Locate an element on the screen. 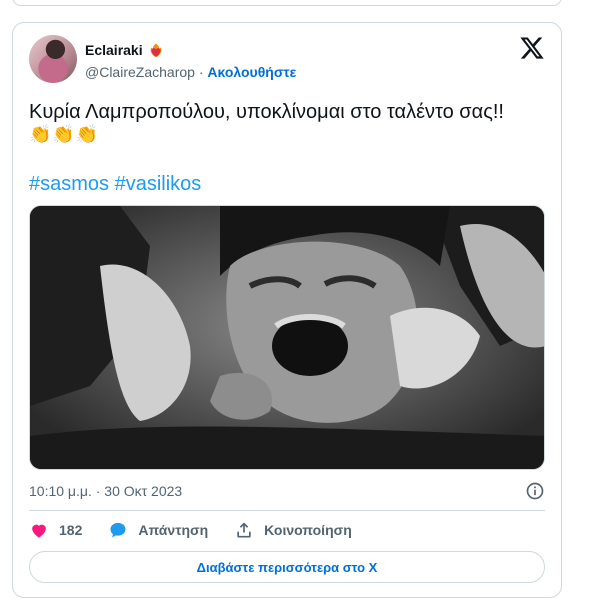 This screenshot has width=605, height=613. divider is located at coordinates (287, 510).